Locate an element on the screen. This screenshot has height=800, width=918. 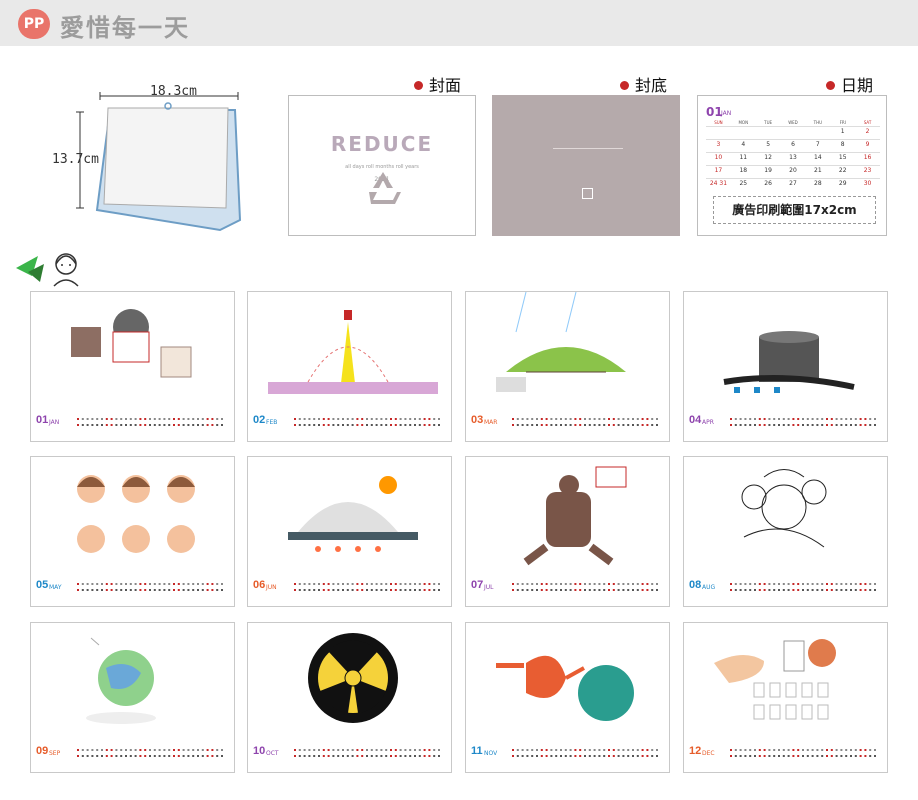
month-page-may: 05 MAY is located at coordinates (132, 531).